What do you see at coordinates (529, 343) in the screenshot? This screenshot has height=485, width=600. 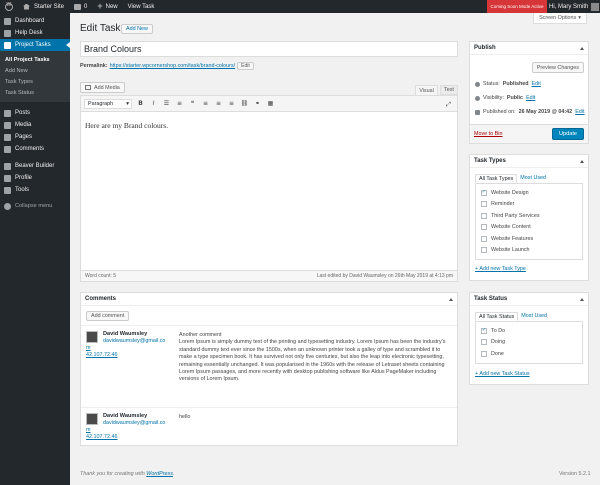 I see `list-item: Doing` at bounding box center [529, 343].